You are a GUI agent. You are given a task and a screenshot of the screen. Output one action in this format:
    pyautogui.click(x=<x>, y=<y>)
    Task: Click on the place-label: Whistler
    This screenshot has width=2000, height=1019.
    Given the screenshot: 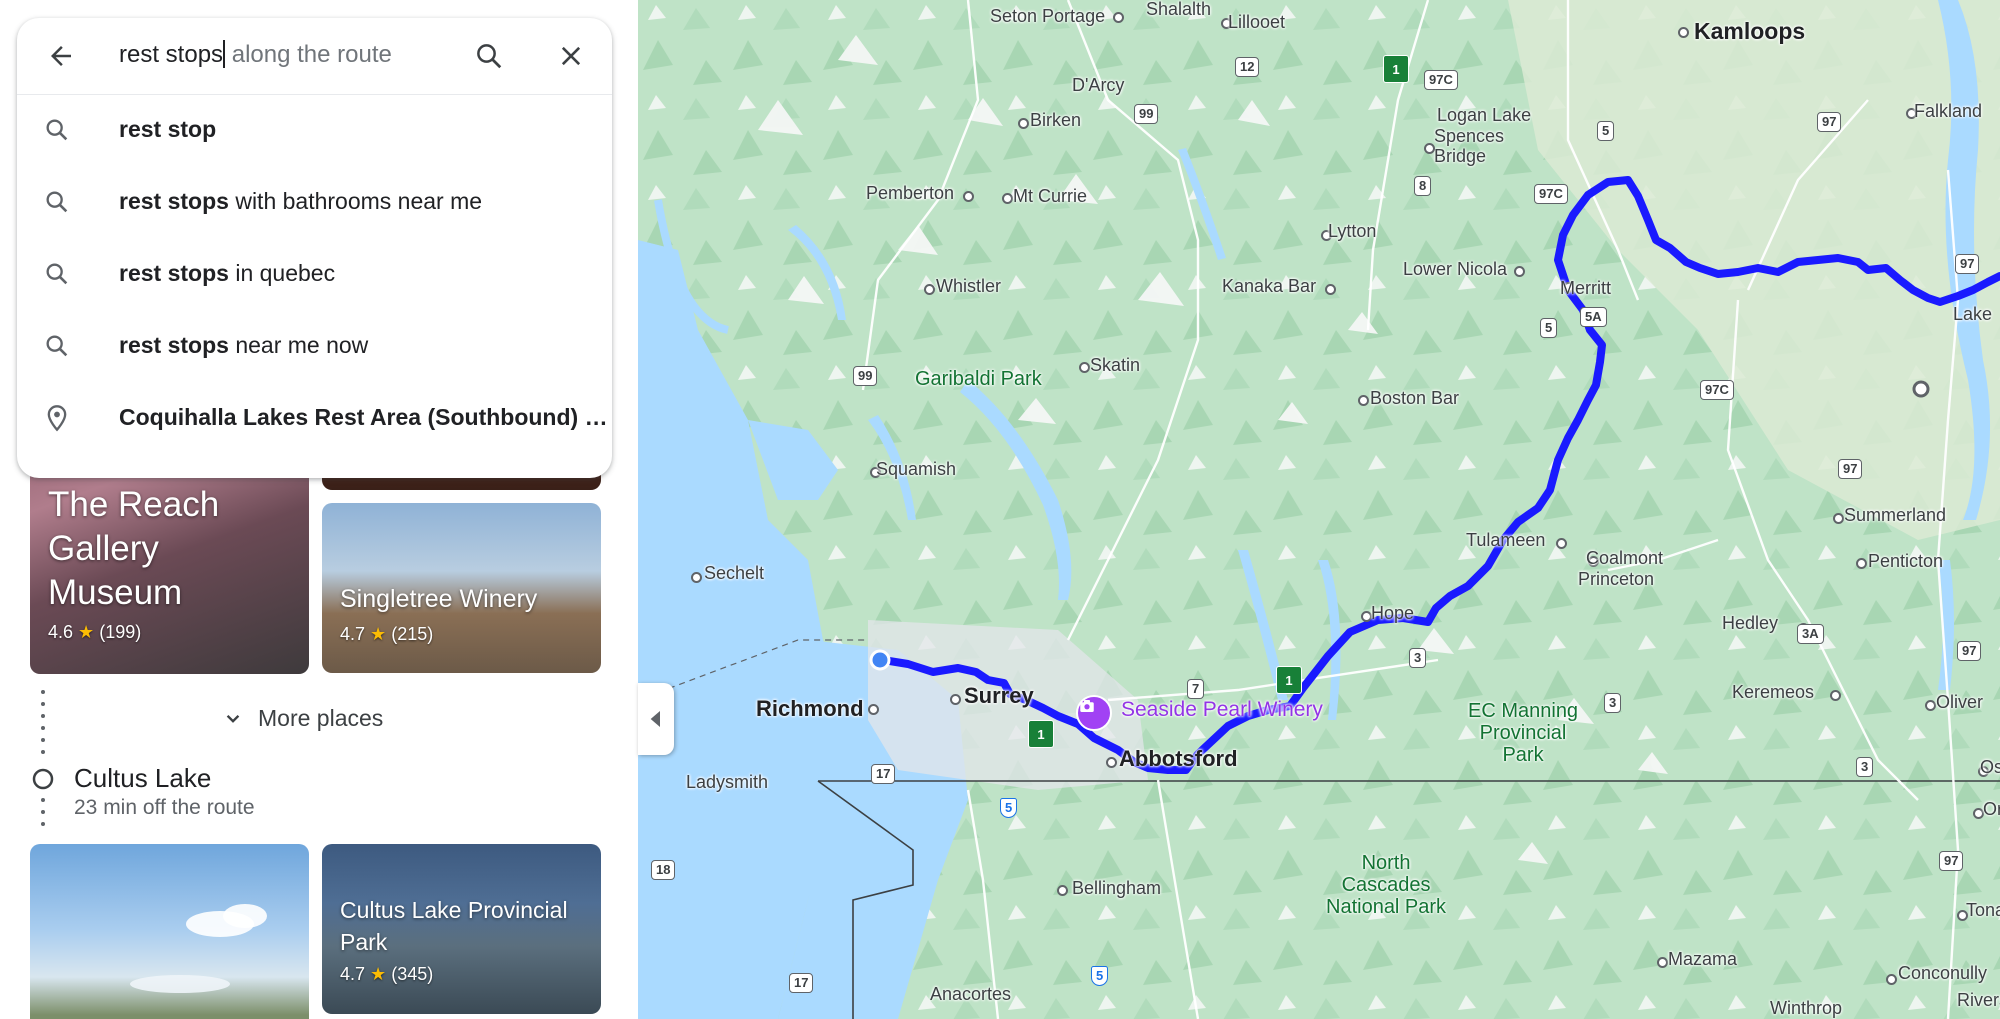 What is the action you would take?
    pyautogui.click(x=968, y=286)
    